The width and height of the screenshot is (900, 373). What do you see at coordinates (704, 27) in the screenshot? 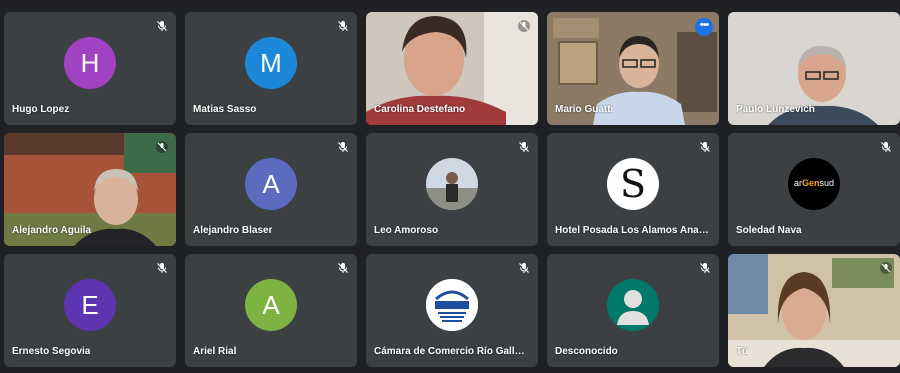
I see `more-options-button: •••` at bounding box center [704, 27].